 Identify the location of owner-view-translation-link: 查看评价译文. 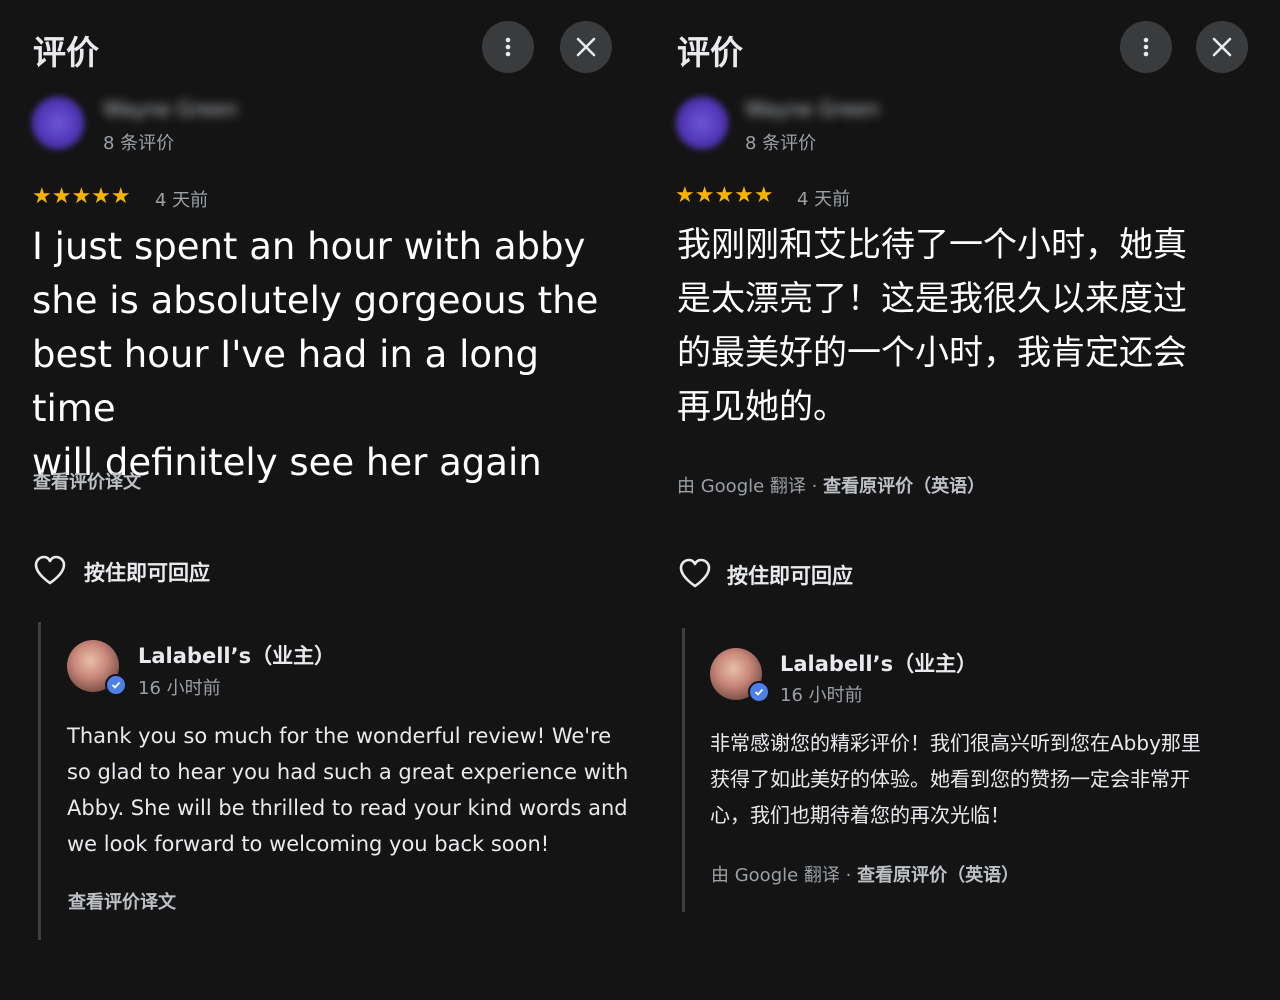
(122, 901).